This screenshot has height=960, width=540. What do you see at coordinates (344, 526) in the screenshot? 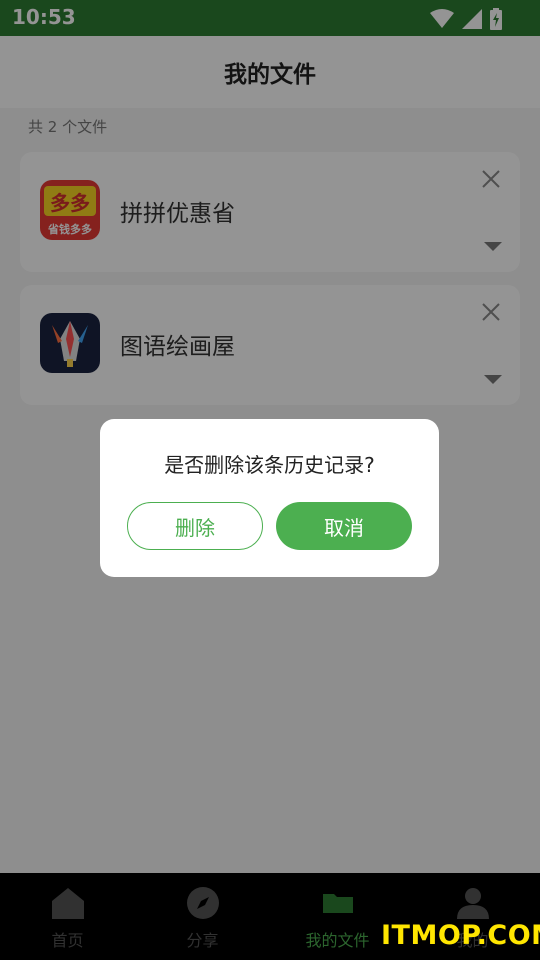
I see `cancel-button: 取消` at bounding box center [344, 526].